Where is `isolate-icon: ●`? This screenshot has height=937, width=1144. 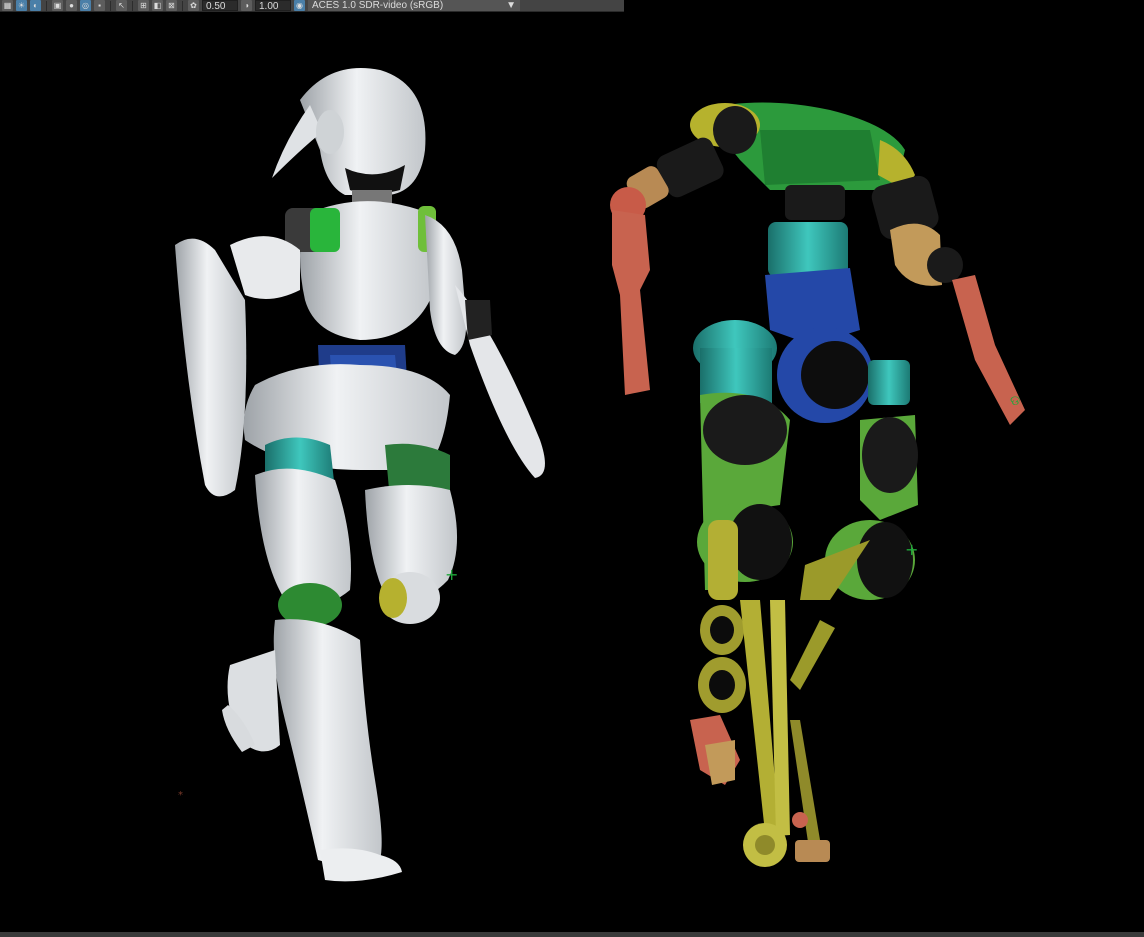 isolate-icon: ● is located at coordinates (71, 5).